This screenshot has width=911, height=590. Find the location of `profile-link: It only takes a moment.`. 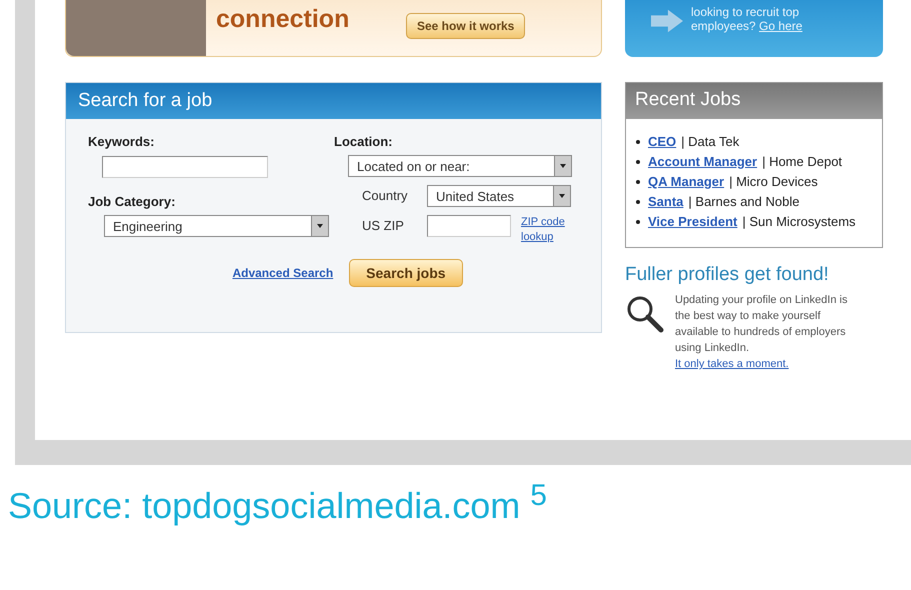

profile-link: It only takes a moment. is located at coordinates (732, 364).